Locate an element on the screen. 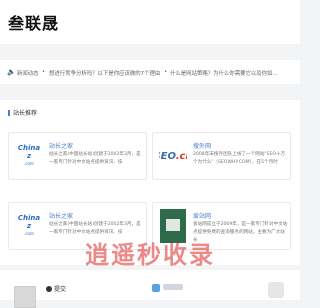 Image resolution: width=320 pixels, height=308 pixels. thumb-logo-text: SEO is located at coordinates (167, 156).